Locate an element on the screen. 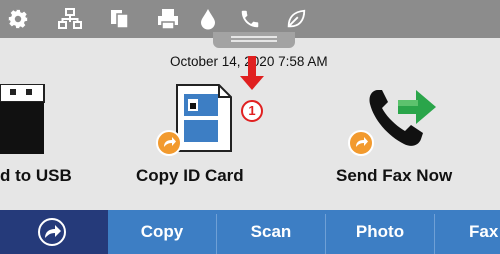 The image size is (500, 254). copy-pages-icon is located at coordinates (120, 19).